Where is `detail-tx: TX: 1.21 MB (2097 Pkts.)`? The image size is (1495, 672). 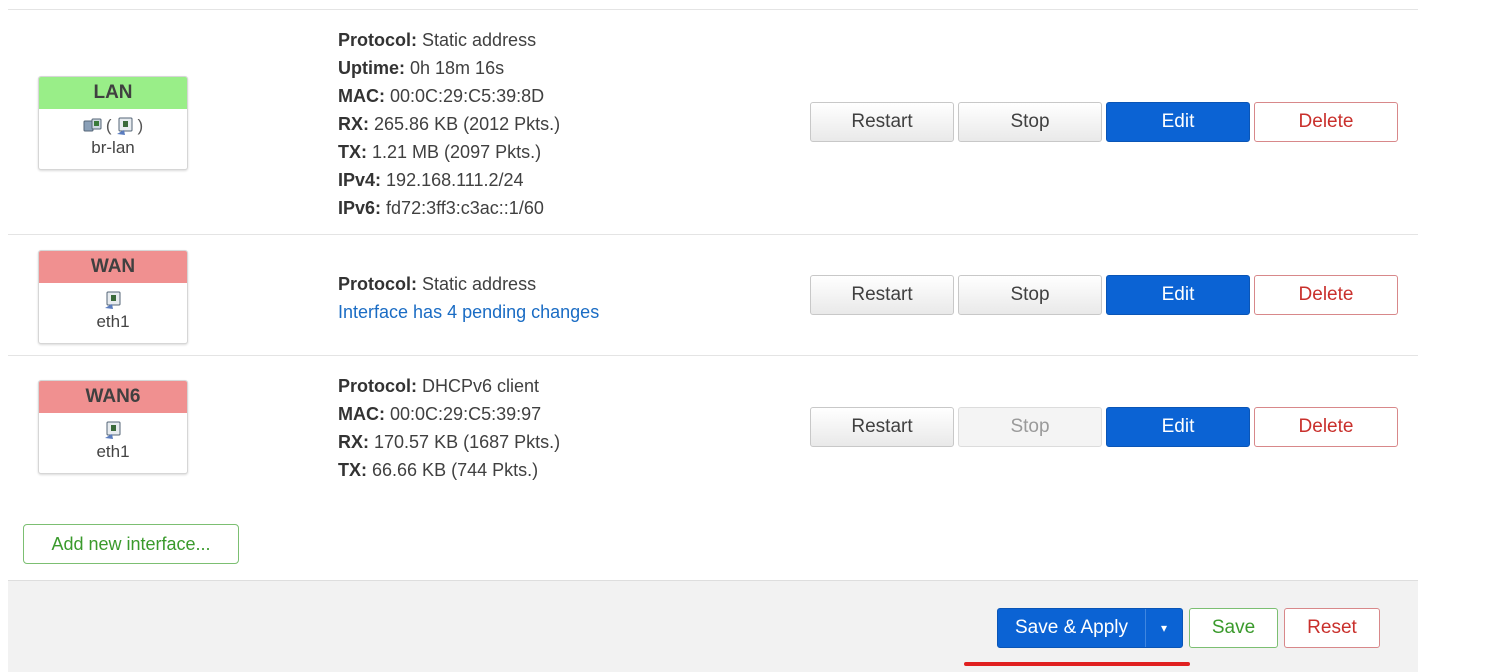 detail-tx: TX: 1.21 MB (2097 Pkts.) is located at coordinates (440, 152).